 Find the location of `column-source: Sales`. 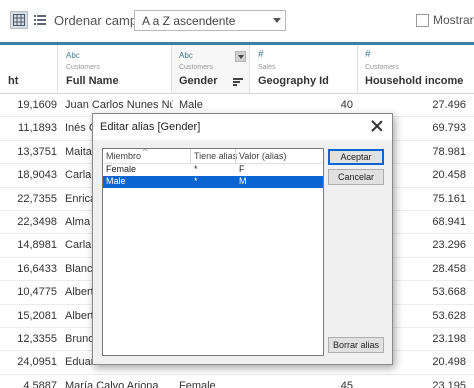

column-source: Sales is located at coordinates (267, 67).